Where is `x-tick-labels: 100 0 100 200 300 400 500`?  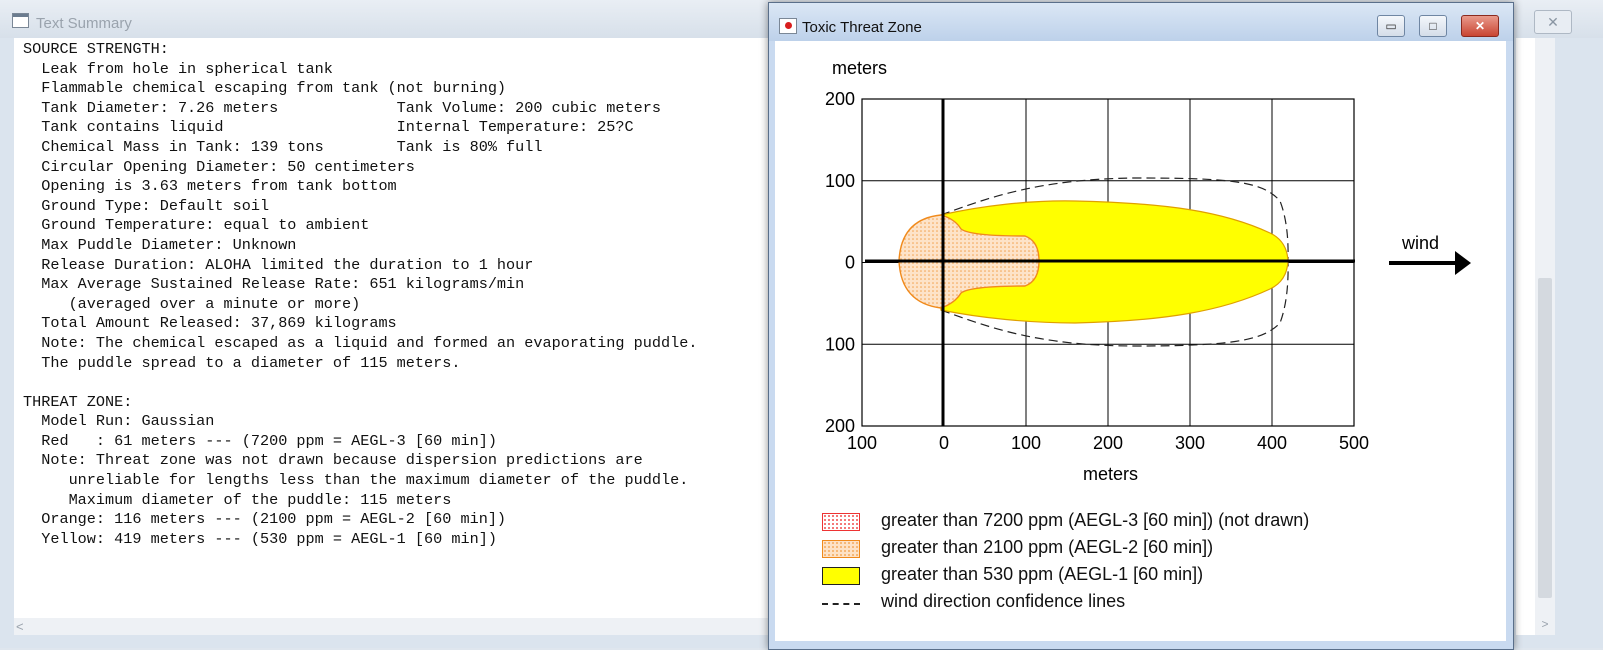
x-tick-labels: 100 0 100 200 300 400 500 is located at coordinates (1108, 443).